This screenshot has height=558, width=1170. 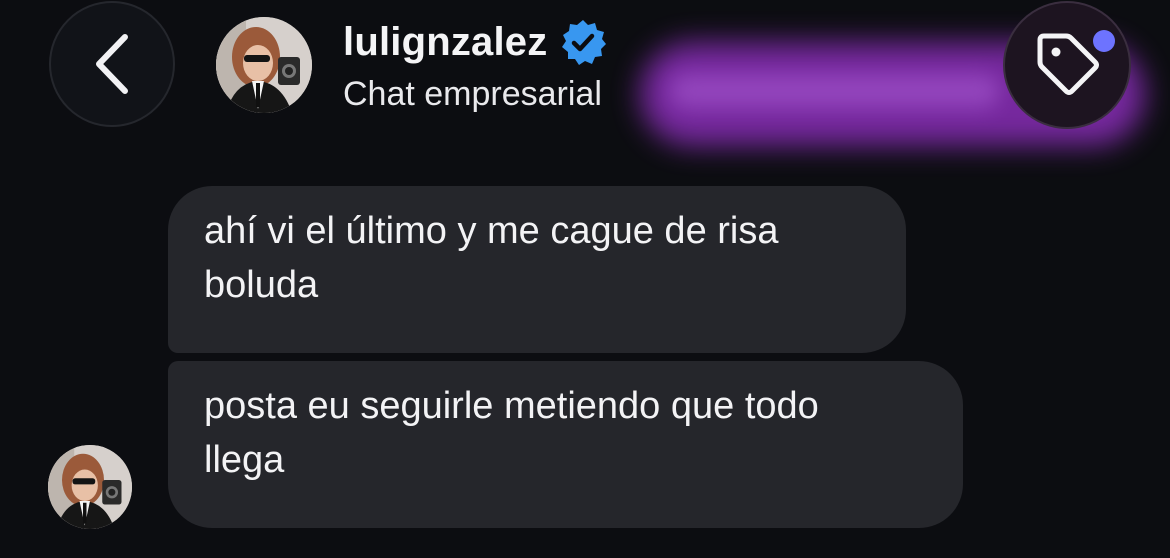 I want to click on label-button, so click(x=1067, y=65).